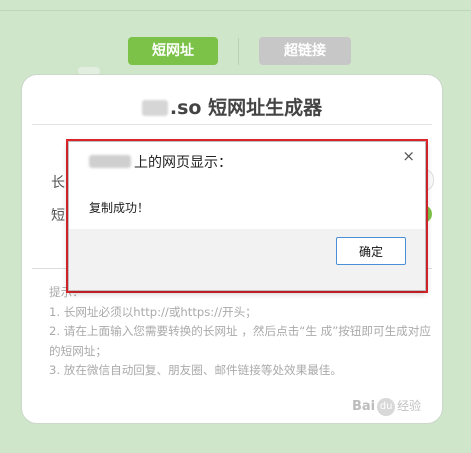 The image size is (471, 453). Describe the element at coordinates (119, 208) in the screenshot. I see `dialog-message: 复制成功！` at that location.